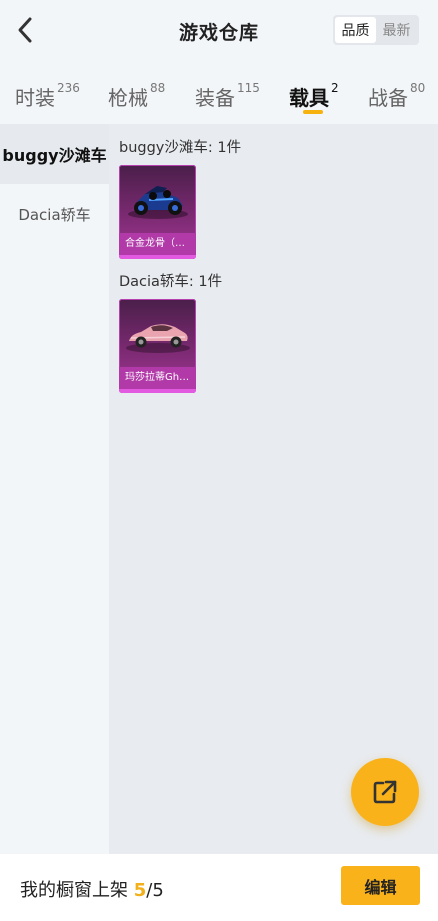 The width and height of the screenshot is (438, 921). I want to click on tab-count: 115, so click(248, 88).